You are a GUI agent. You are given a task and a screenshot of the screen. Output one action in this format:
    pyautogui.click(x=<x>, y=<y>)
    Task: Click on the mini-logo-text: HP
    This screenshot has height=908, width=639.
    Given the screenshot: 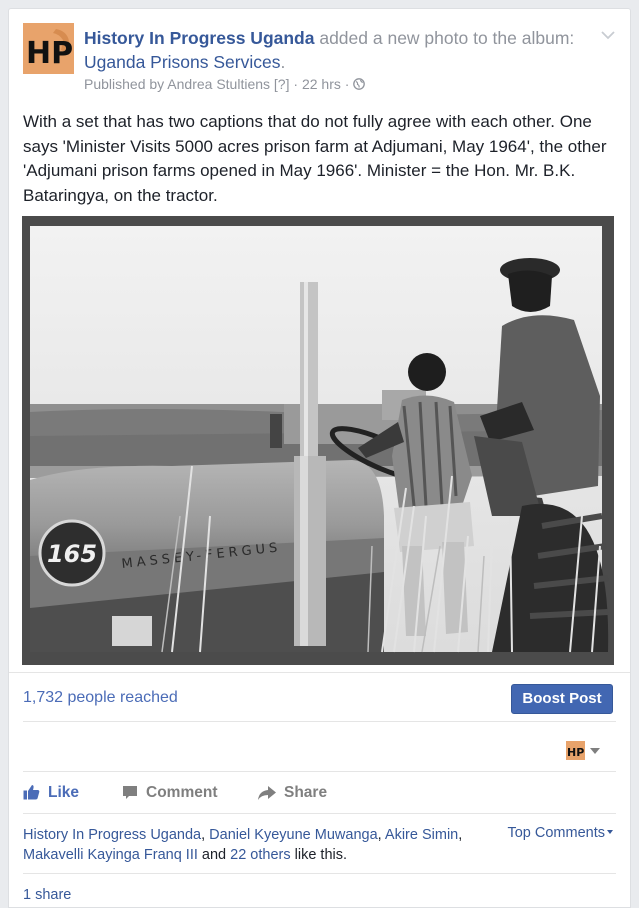 What is the action you would take?
    pyautogui.click(x=575, y=752)
    